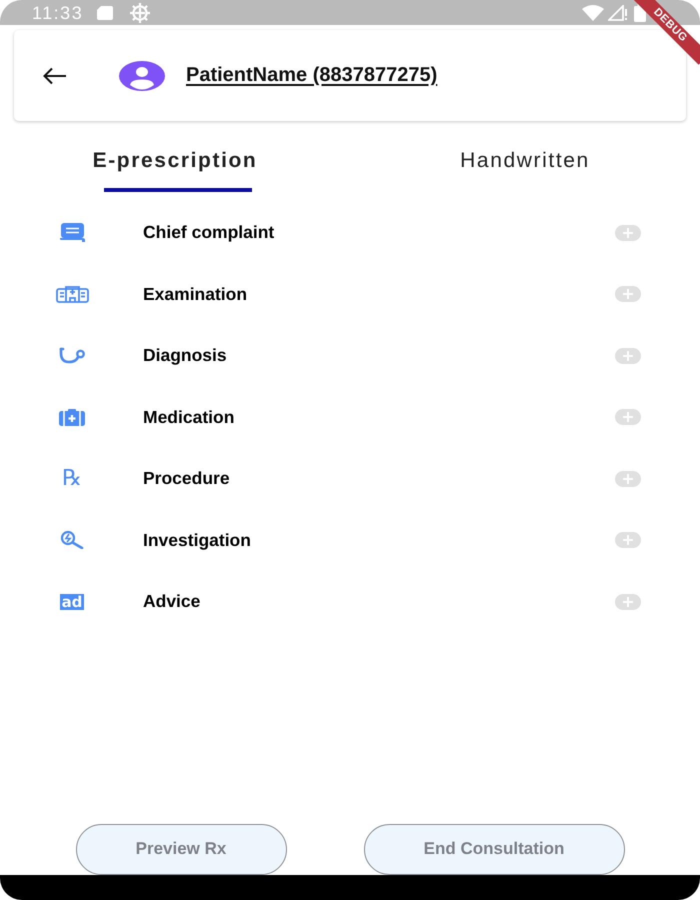  What do you see at coordinates (72, 417) in the screenshot?
I see `medical-bag-icon` at bounding box center [72, 417].